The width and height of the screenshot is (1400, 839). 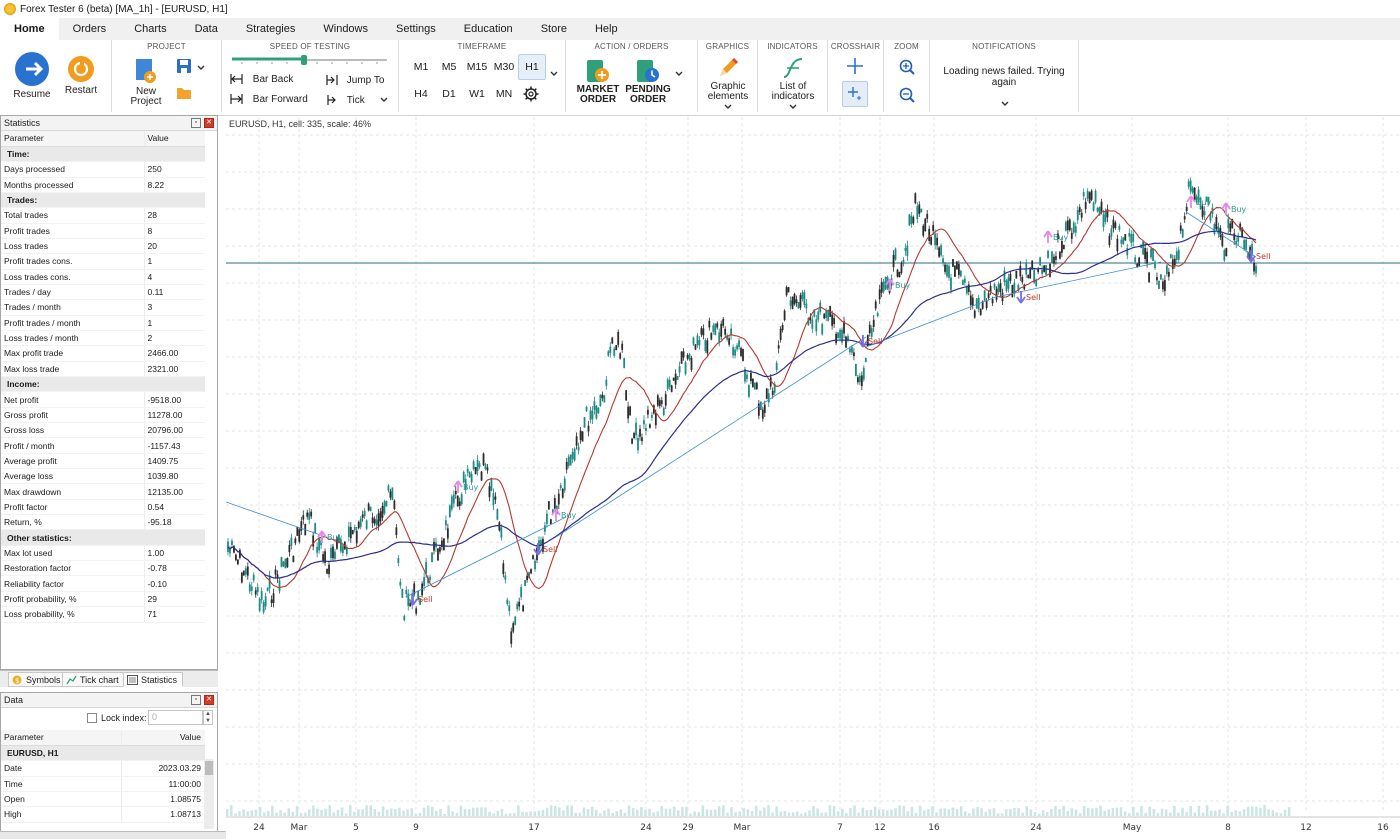 I want to click on chevron-down-icon, so click(x=679, y=73).